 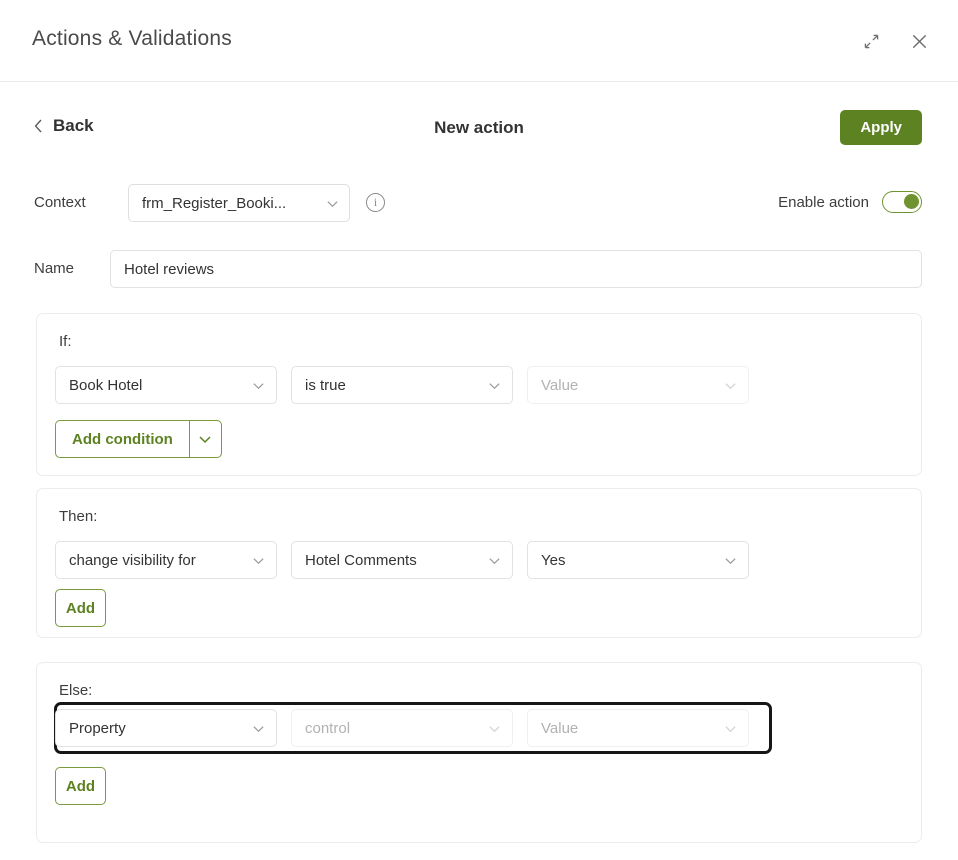 I want to click on enable-action-label: Enable action, so click(x=823, y=202).